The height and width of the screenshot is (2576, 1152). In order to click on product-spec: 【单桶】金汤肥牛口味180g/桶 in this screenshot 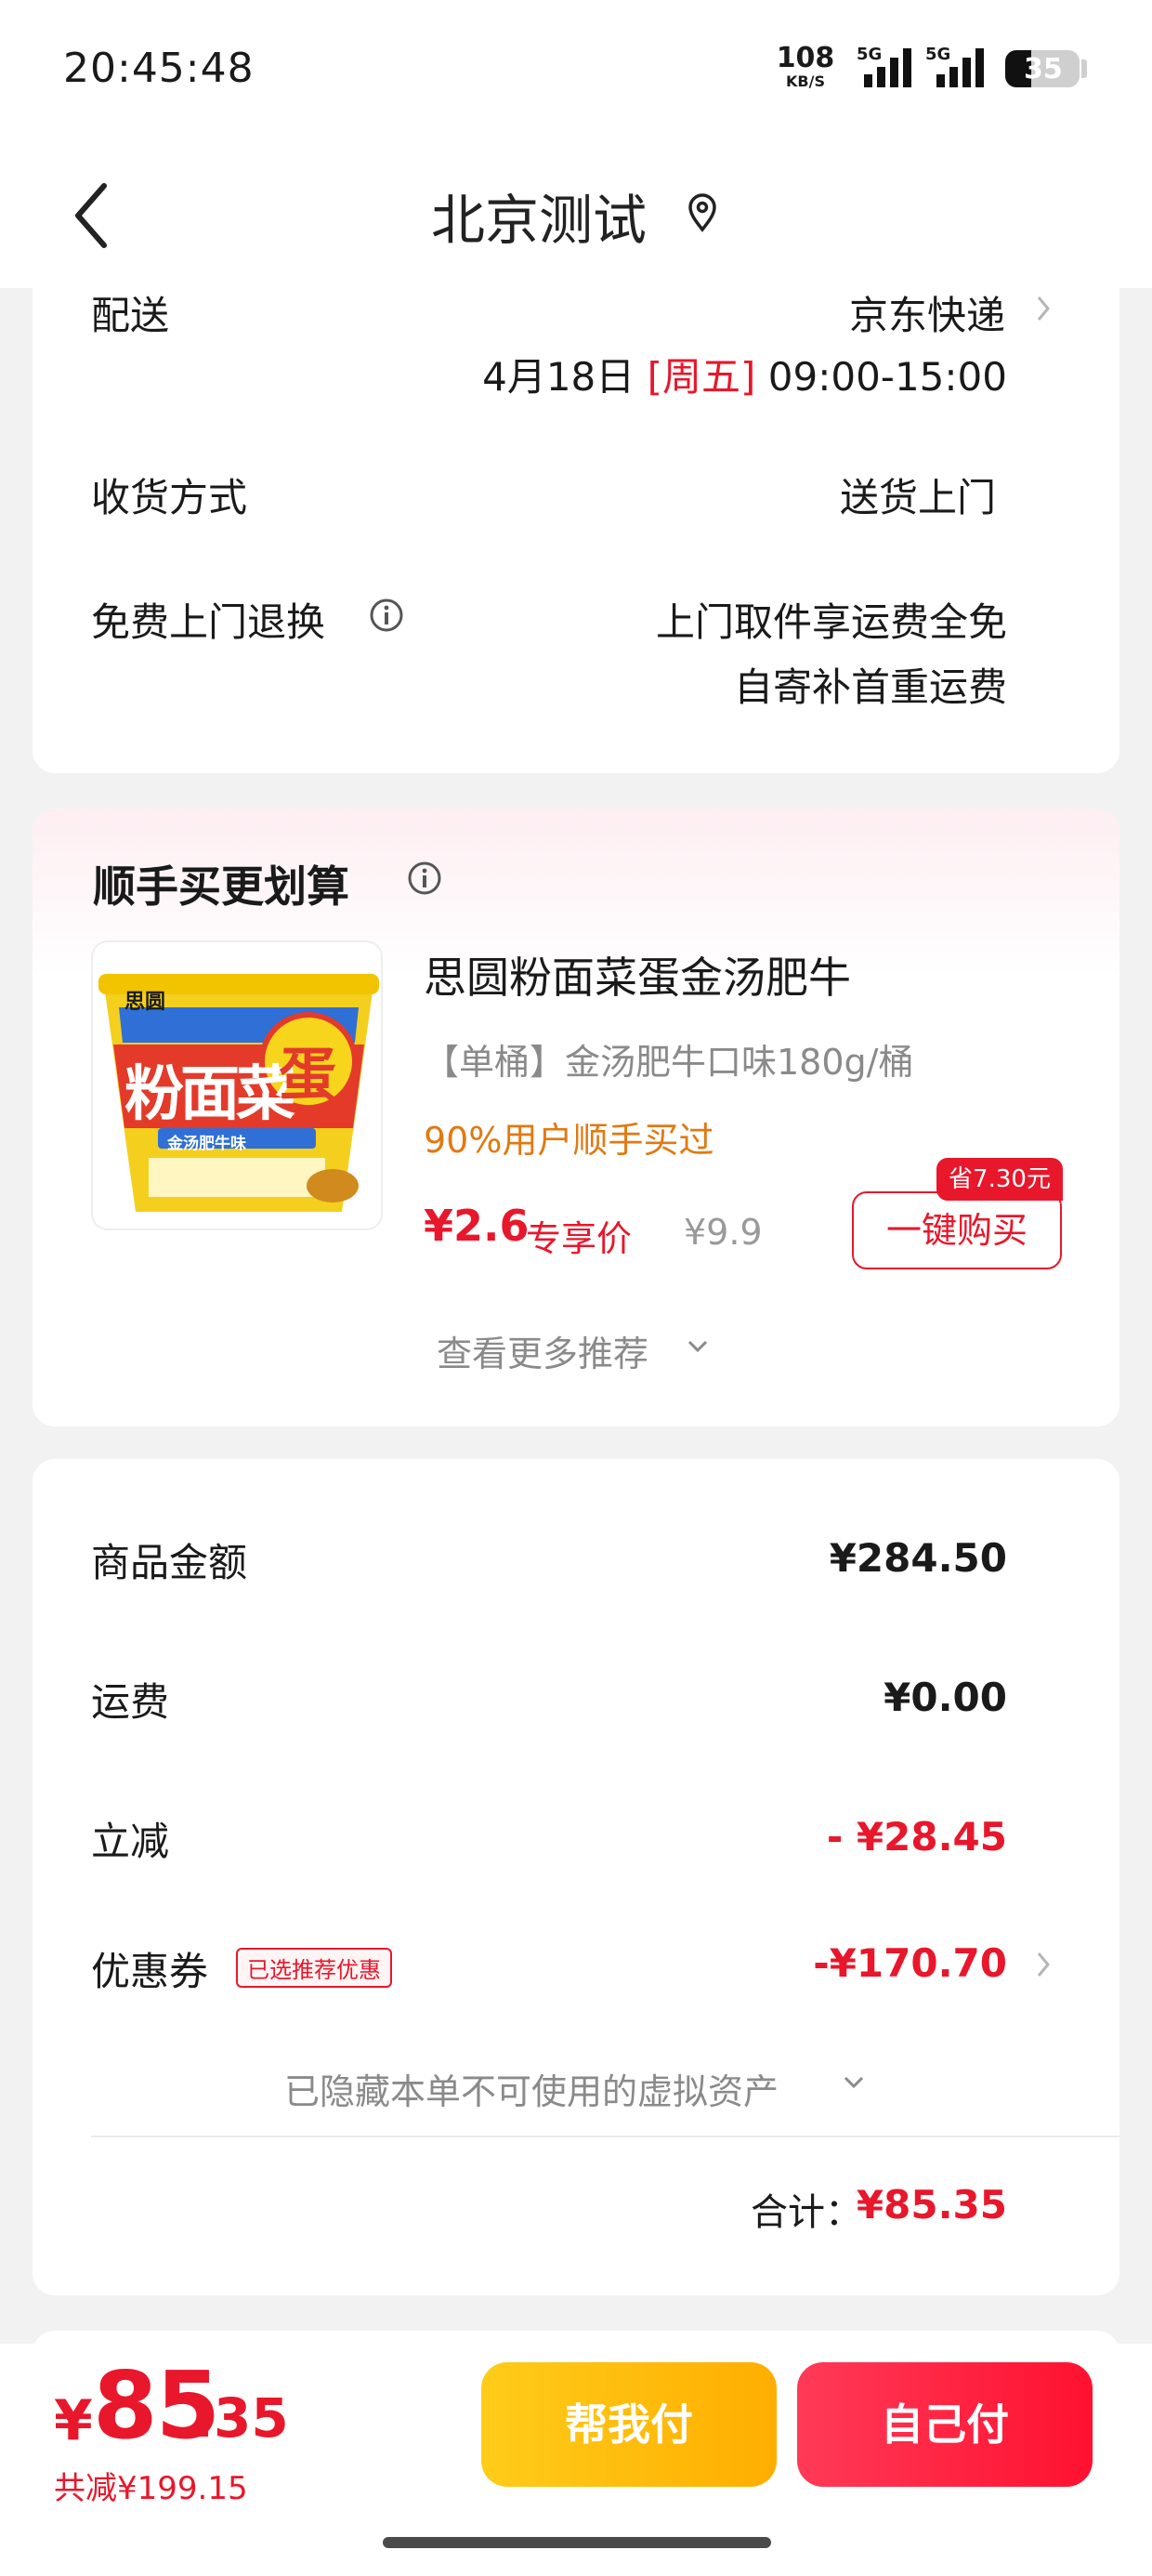, I will do `click(669, 1062)`.